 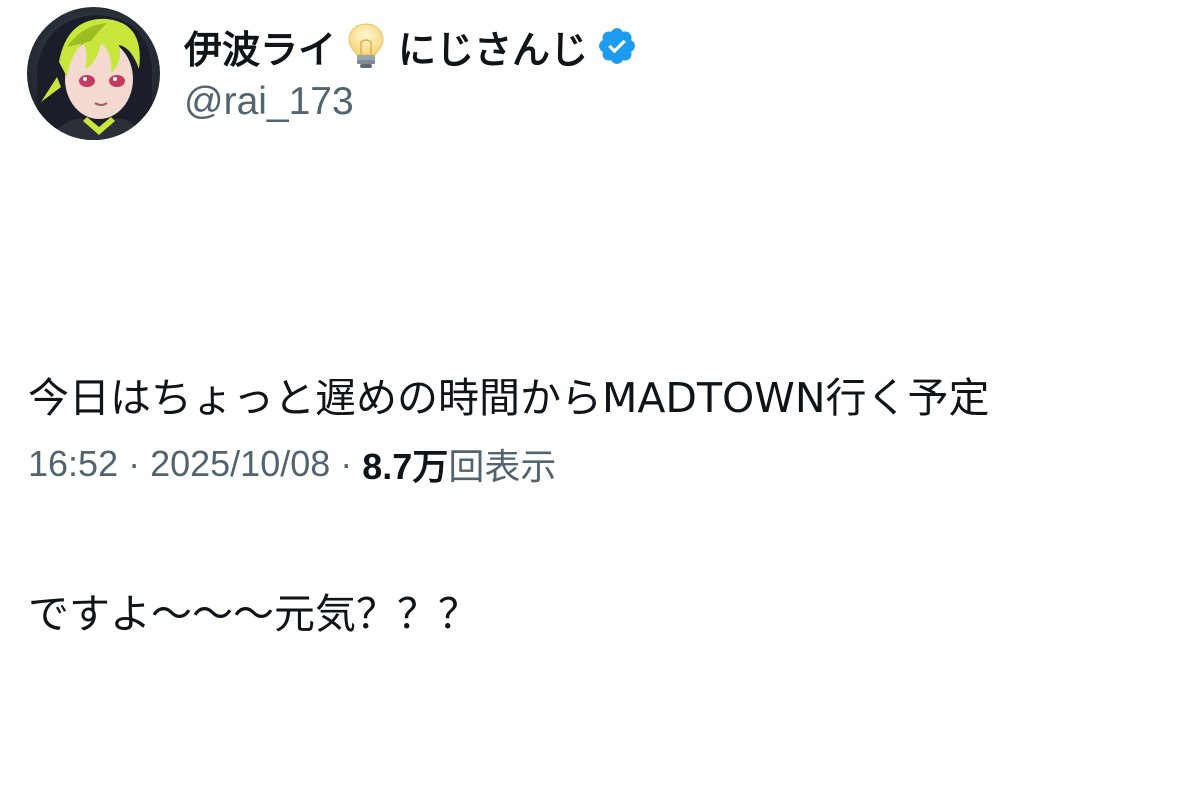 I want to click on author-handle: @rai_173, so click(x=411, y=102).